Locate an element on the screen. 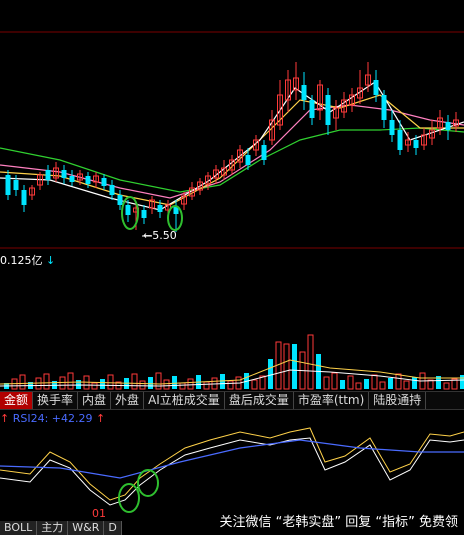 This screenshot has width=464, height=535. tab-main-force: 主力 is located at coordinates (53, 528).